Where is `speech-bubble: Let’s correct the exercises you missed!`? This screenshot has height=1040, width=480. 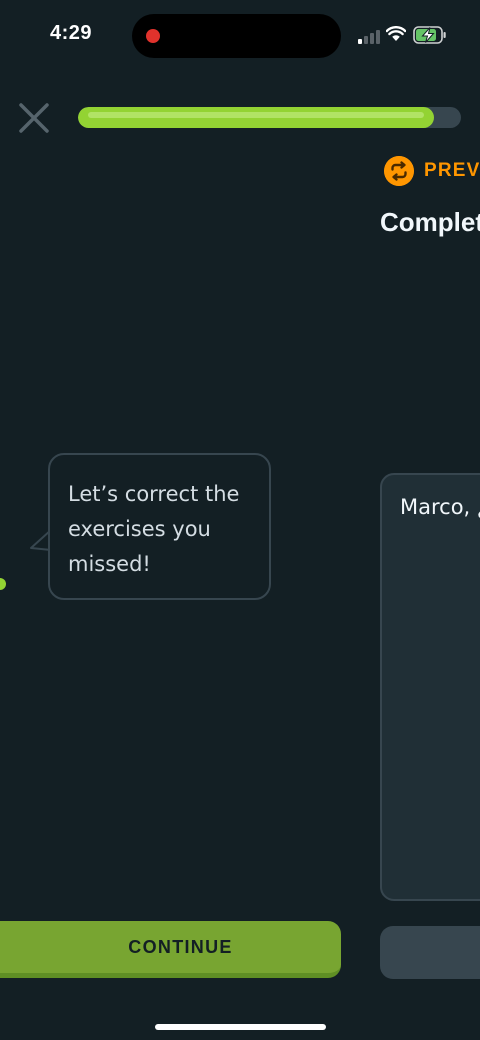 speech-bubble: Let’s correct the exercises you missed! is located at coordinates (159, 526).